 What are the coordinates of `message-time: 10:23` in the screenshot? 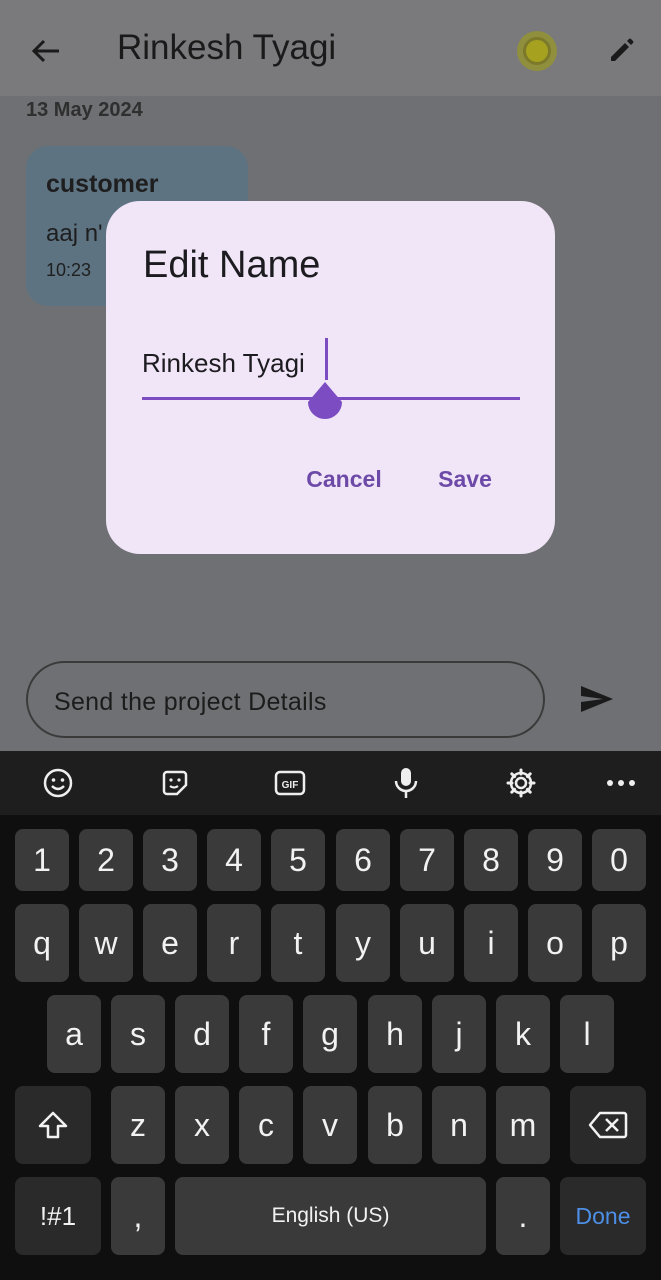 It's located at (69, 270).